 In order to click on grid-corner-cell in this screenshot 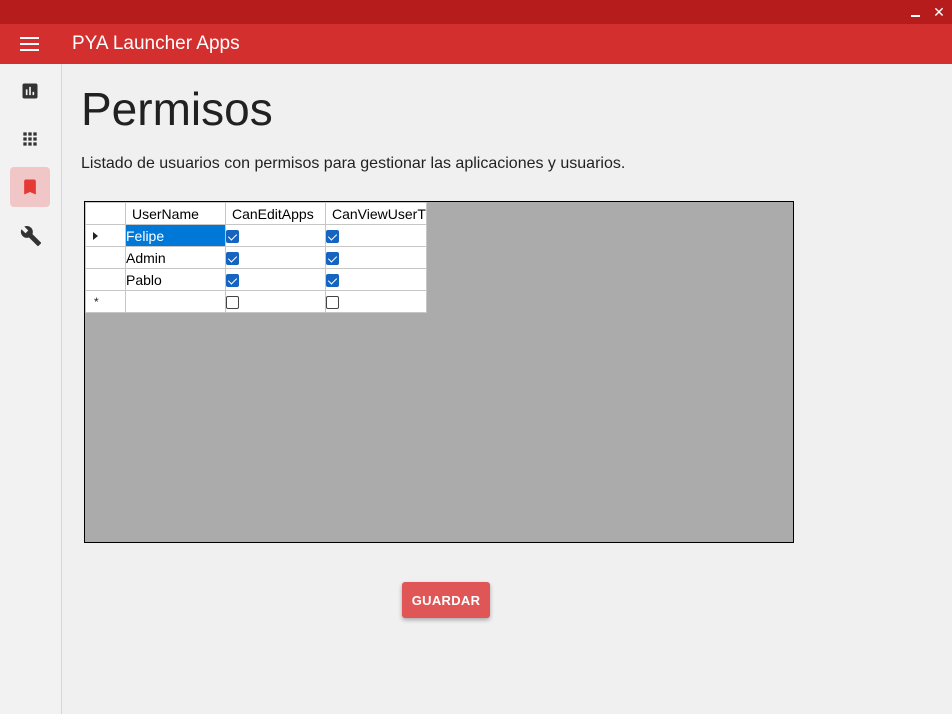, I will do `click(105, 213)`.